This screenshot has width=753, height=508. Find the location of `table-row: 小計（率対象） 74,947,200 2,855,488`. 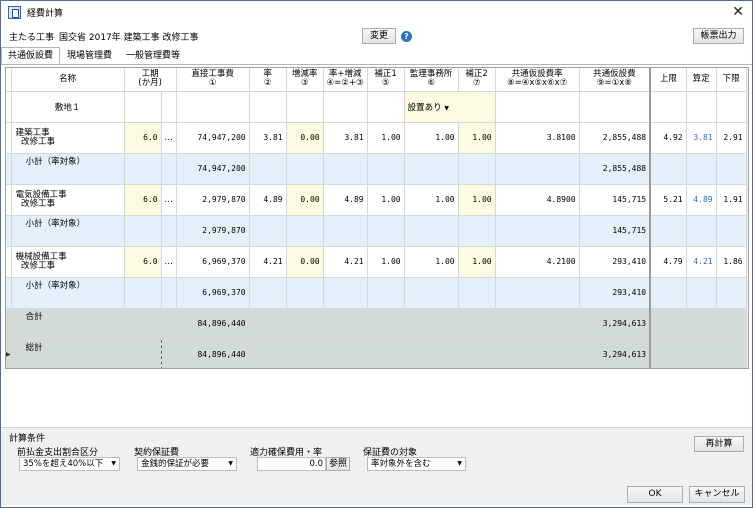

table-row: 小計（率対象） 74,947,200 2,855,488 is located at coordinates (376, 169).